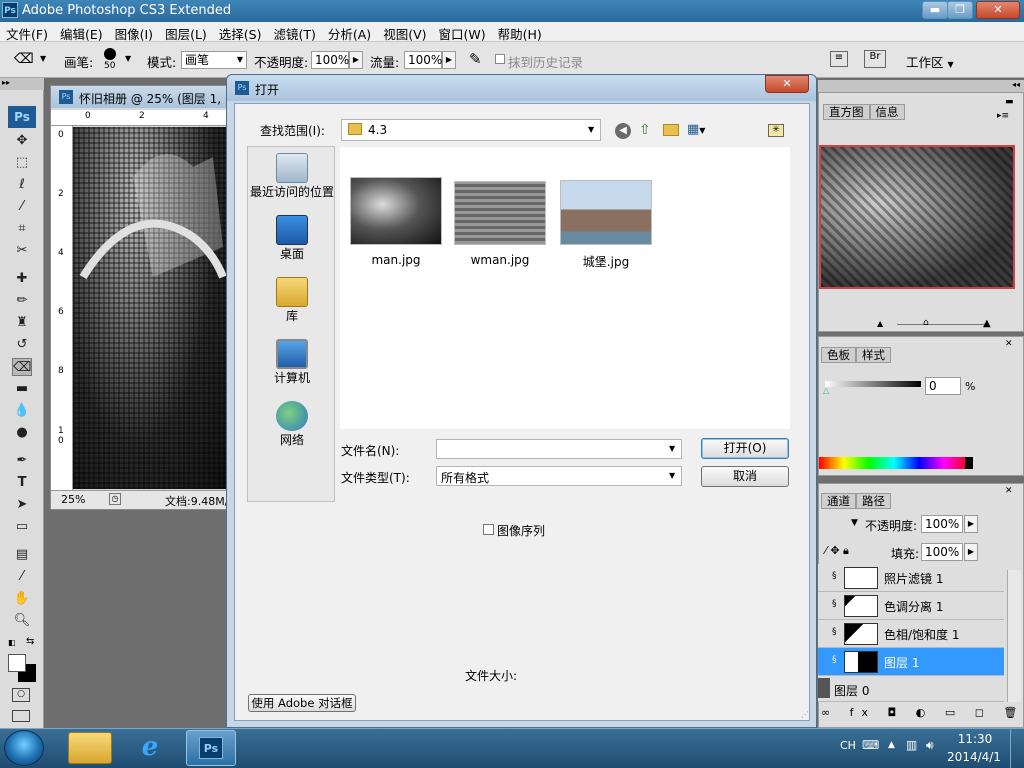  I want to click on gradient-tool-icon: ▬, so click(22, 389).